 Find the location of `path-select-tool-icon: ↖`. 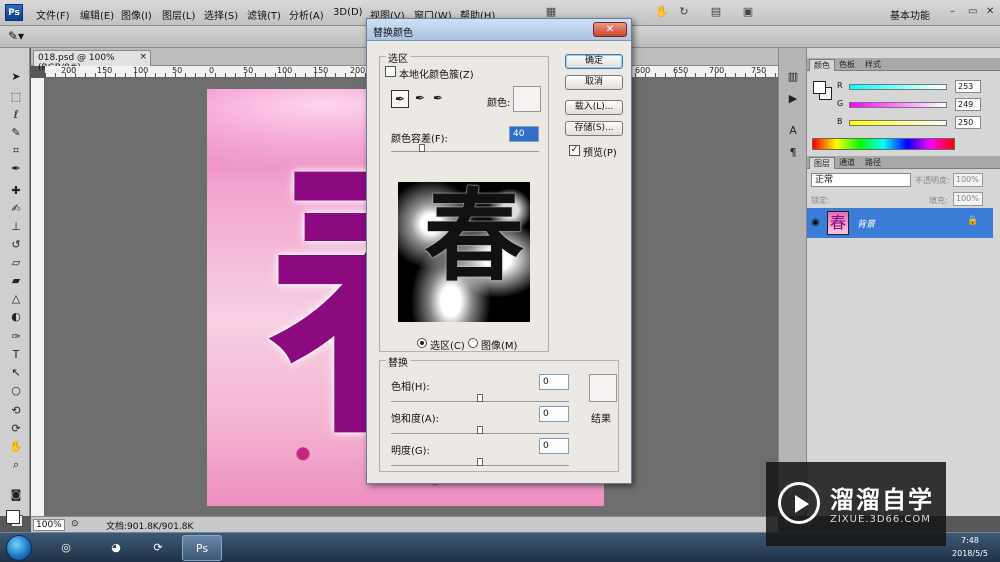

path-select-tool-icon: ↖ is located at coordinates (16, 373).